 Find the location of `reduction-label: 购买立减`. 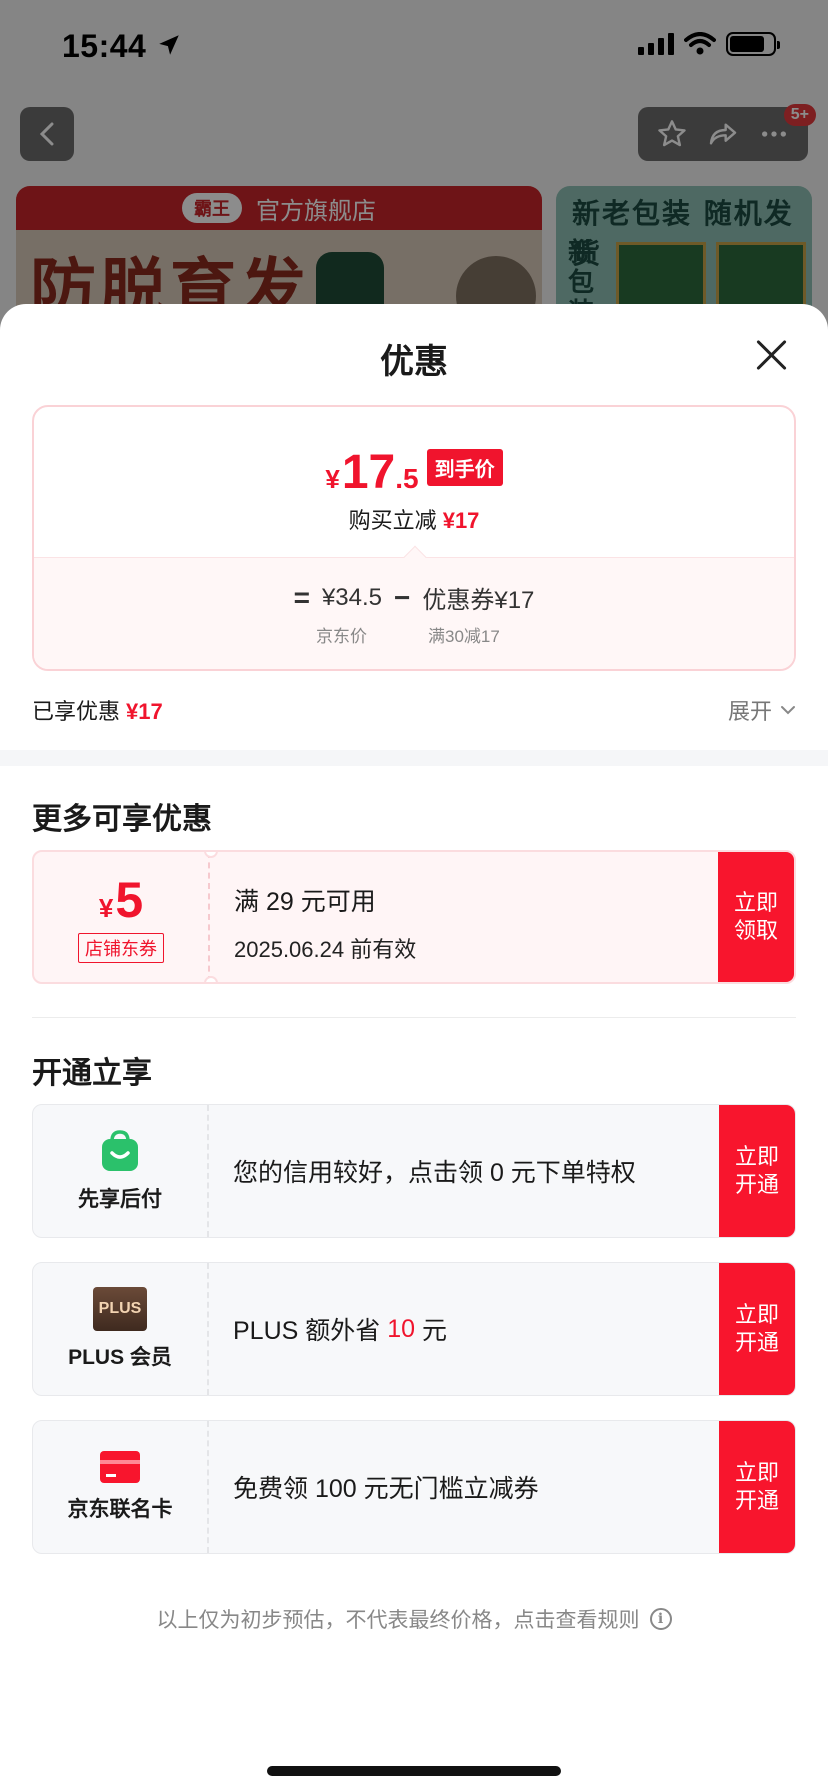

reduction-label: 购买立减 is located at coordinates (392, 520).